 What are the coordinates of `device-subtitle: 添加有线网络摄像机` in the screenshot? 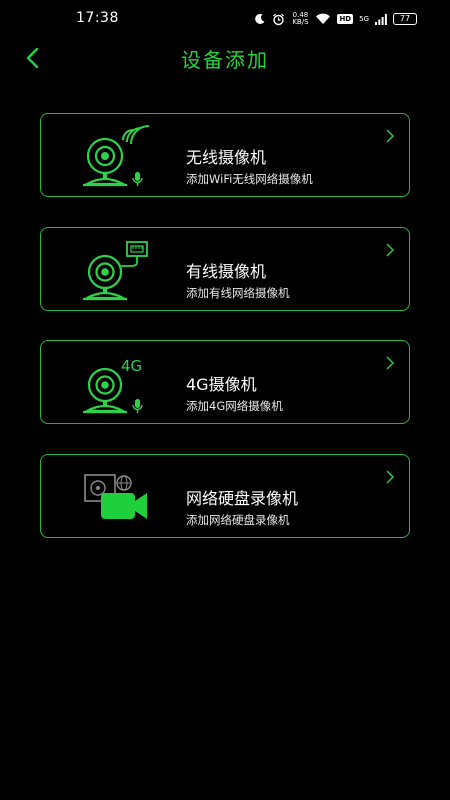 It's located at (238, 293).